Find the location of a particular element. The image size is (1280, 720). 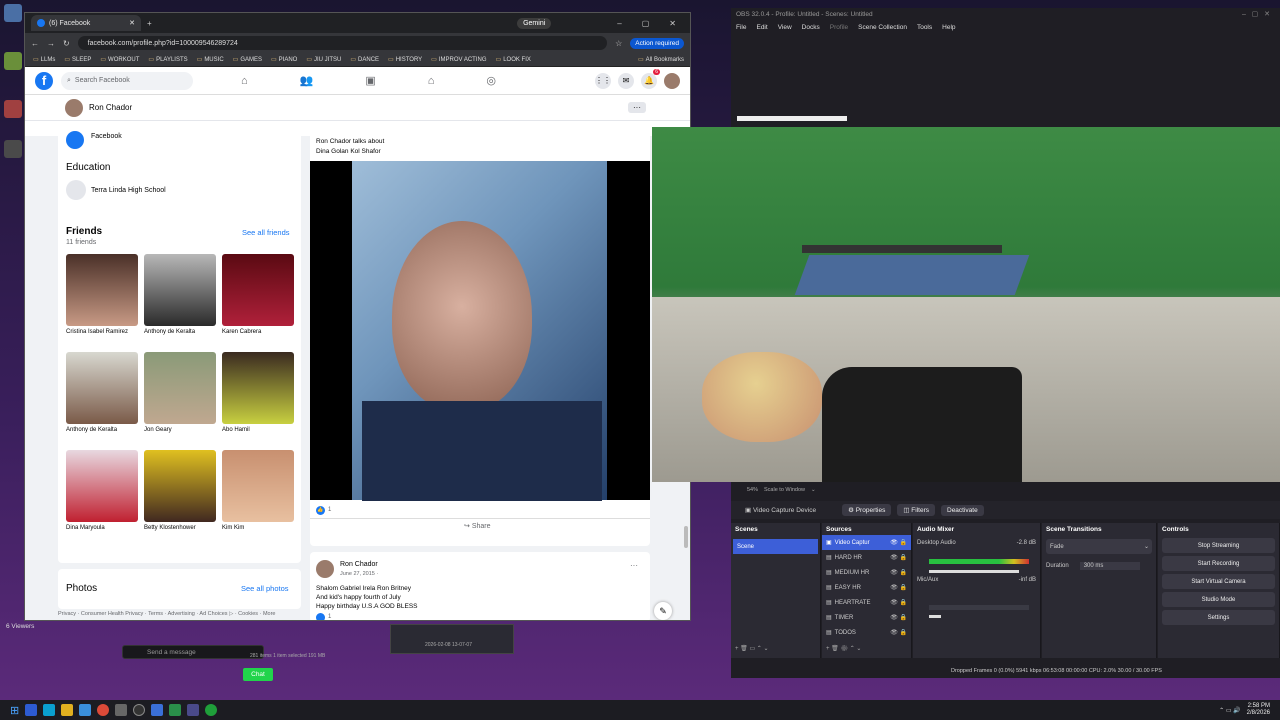

gemini-button: Gemini is located at coordinates (534, 23).